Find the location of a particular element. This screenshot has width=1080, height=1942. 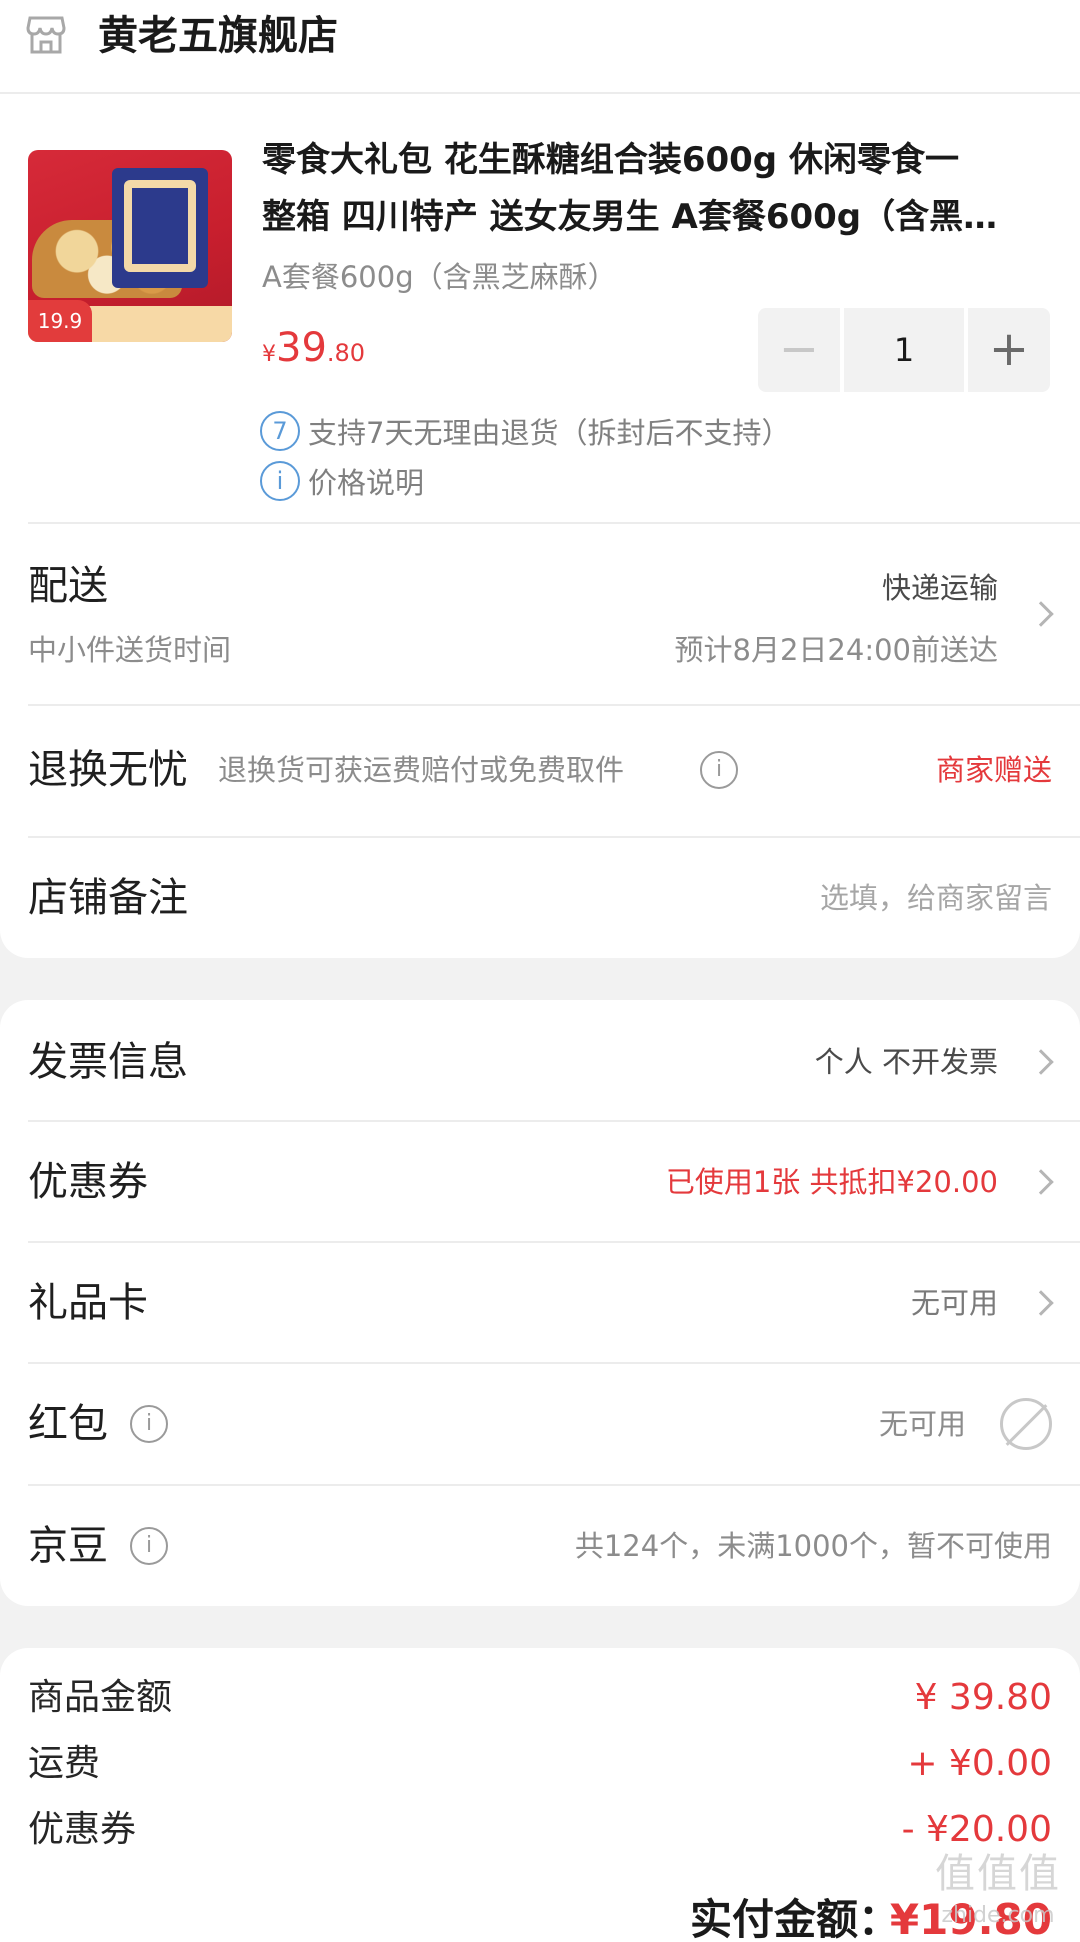

quantity-stepper: − 1 + is located at coordinates (904, 350).